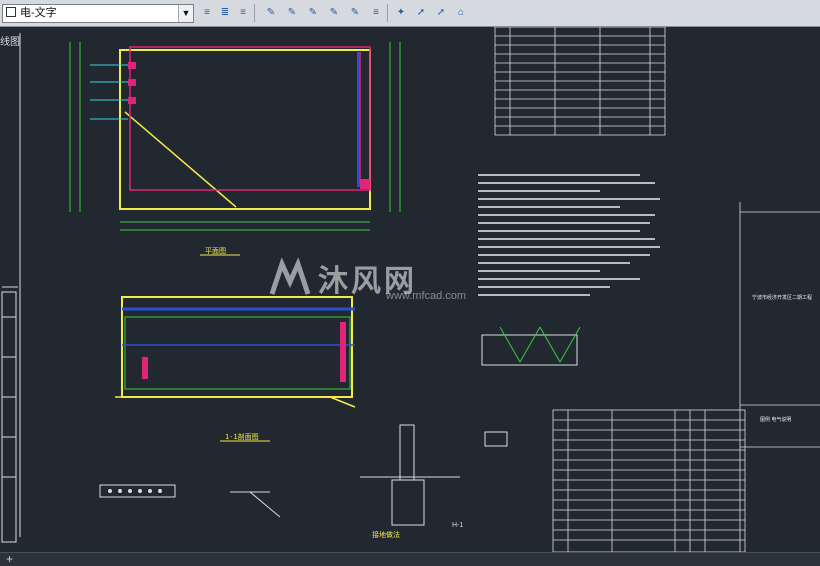 Image resolution: width=820 pixels, height=566 pixels. Describe the element at coordinates (441, 13) in the screenshot. I see `layer-walk-icon: ➚` at that location.